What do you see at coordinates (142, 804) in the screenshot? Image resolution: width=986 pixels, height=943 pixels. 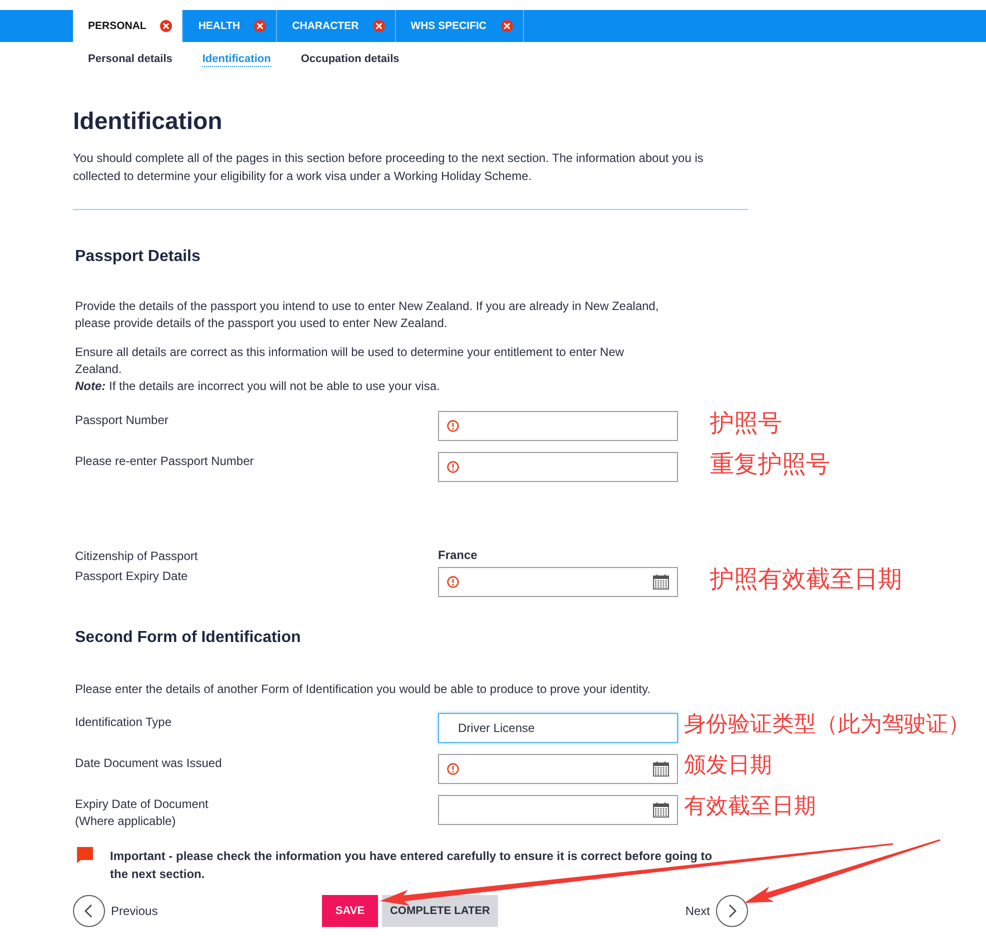 I see `field-label: Expiry Date of Document` at bounding box center [142, 804].